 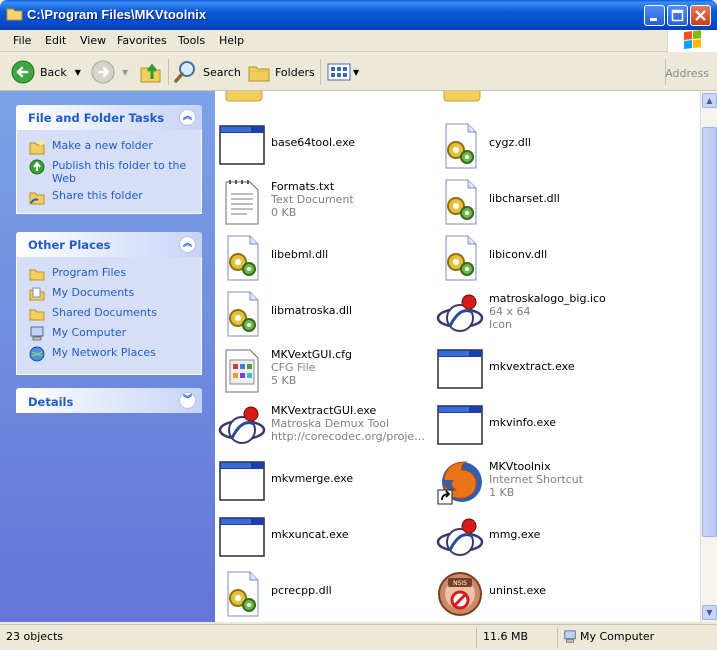 What do you see at coordinates (543, 203) in the screenshot?
I see `file-item: libcharset.dll` at bounding box center [543, 203].